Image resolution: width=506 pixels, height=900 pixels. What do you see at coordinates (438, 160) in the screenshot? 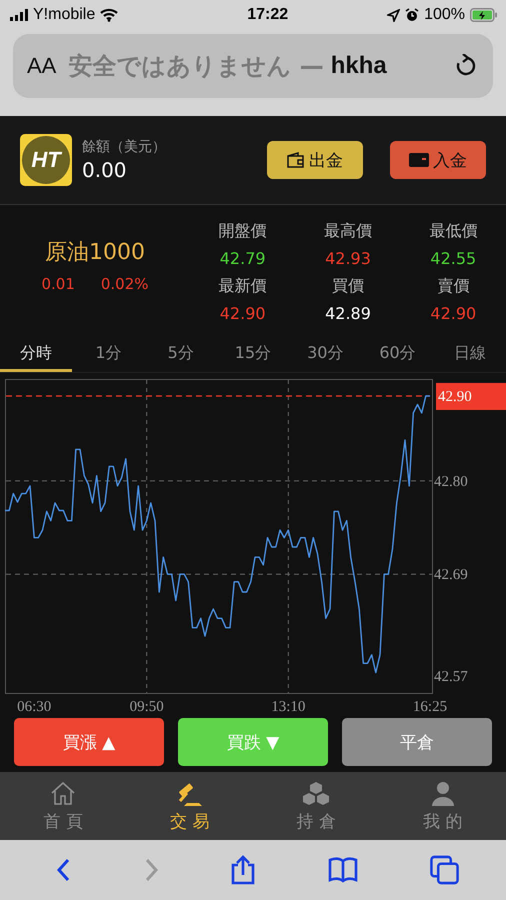
I see `deposit-button: 入金` at bounding box center [438, 160].